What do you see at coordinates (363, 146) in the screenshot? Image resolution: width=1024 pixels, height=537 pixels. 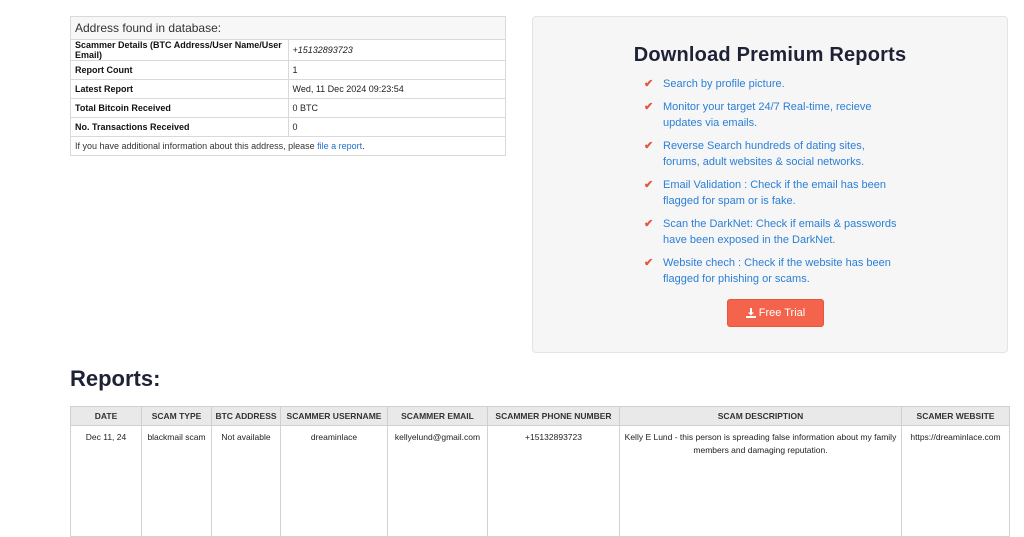 I see `additional-info-end: .` at bounding box center [363, 146].